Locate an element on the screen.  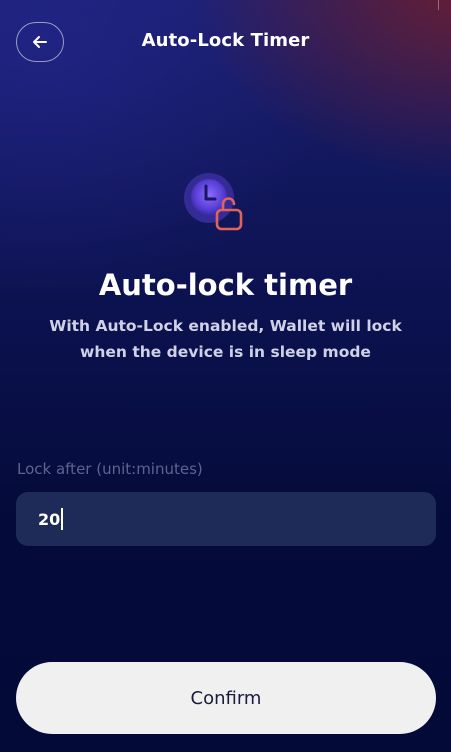
window-edge-divider is located at coordinates (438, 5).